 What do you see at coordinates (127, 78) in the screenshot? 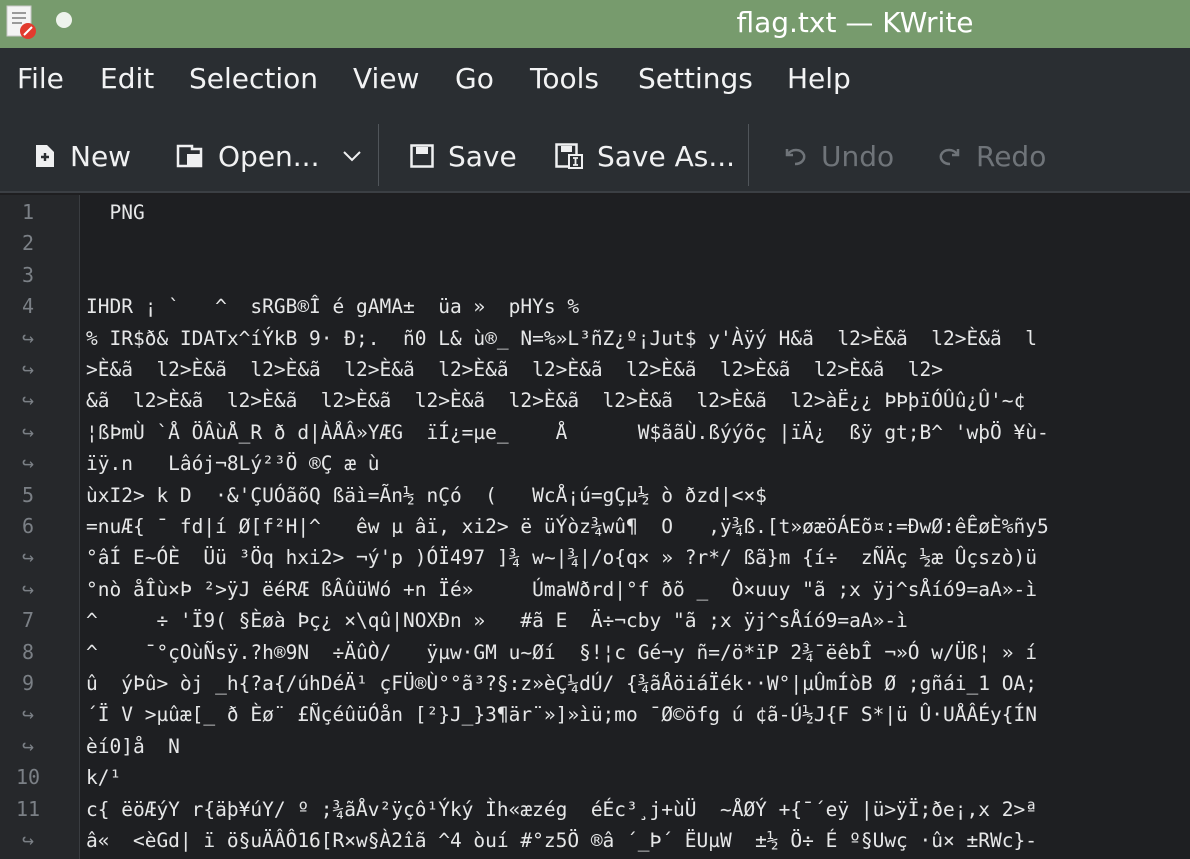
I see `menu-edit: Edit` at bounding box center [127, 78].